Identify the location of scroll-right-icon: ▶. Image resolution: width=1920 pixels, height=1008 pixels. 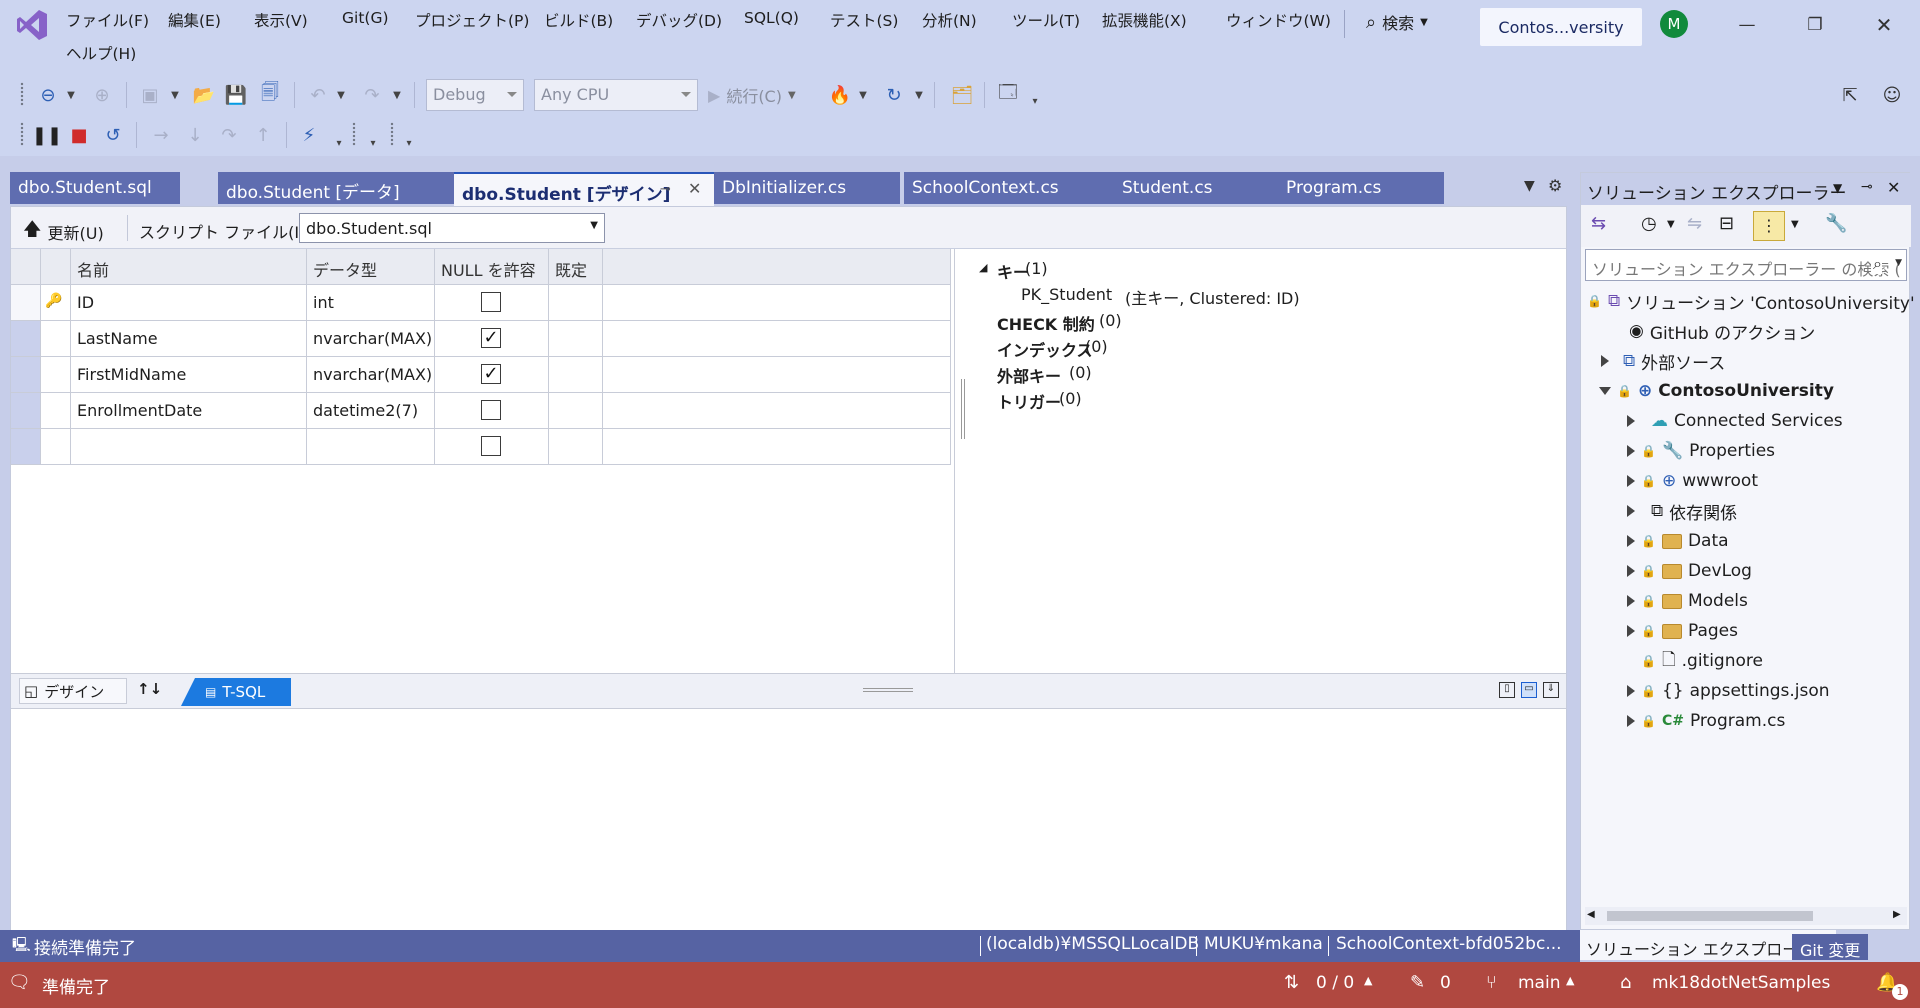
(1897, 914).